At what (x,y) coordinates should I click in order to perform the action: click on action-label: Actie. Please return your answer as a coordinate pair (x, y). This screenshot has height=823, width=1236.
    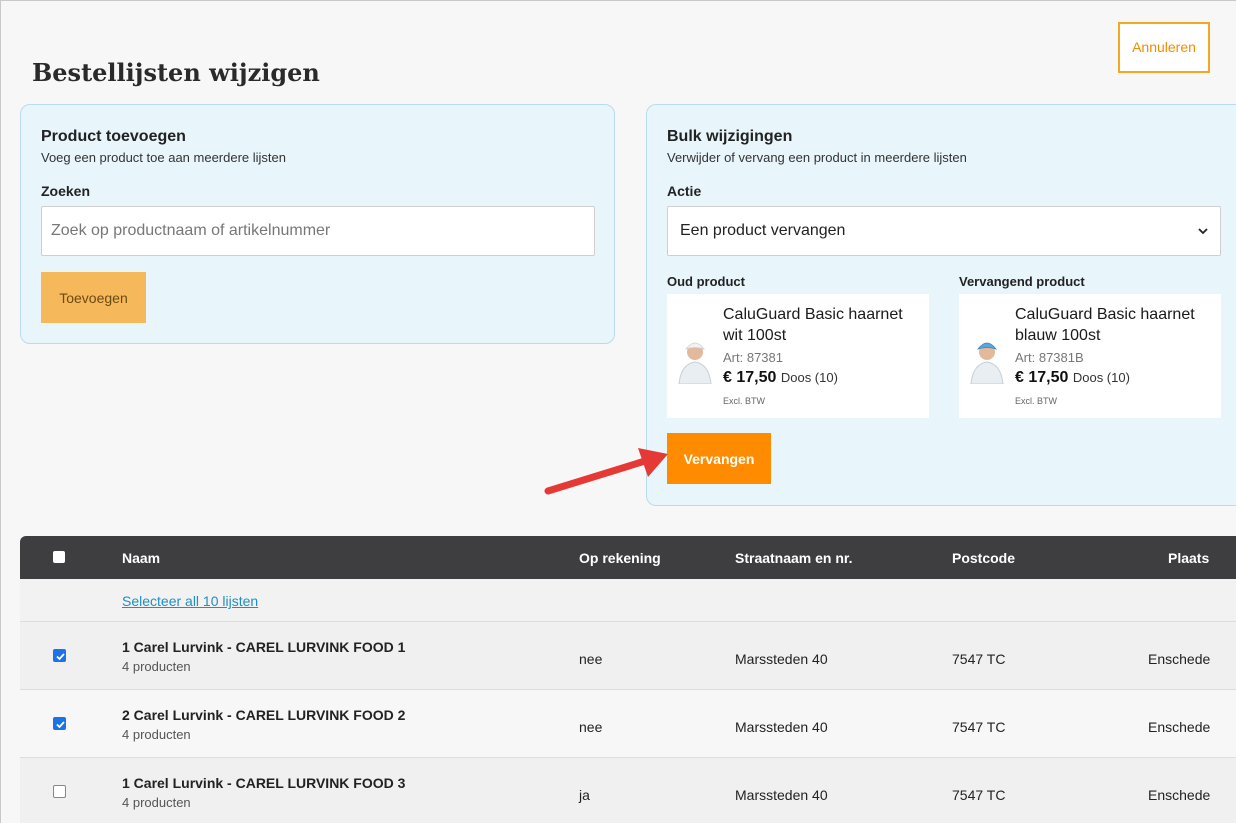
    Looking at the image, I should click on (684, 191).